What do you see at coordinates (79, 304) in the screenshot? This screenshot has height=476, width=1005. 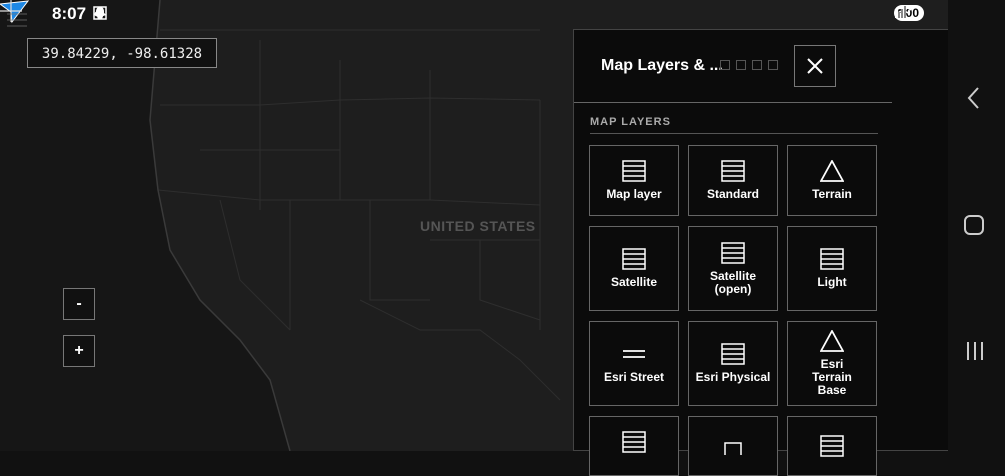 I see `zoom-out-button: -` at bounding box center [79, 304].